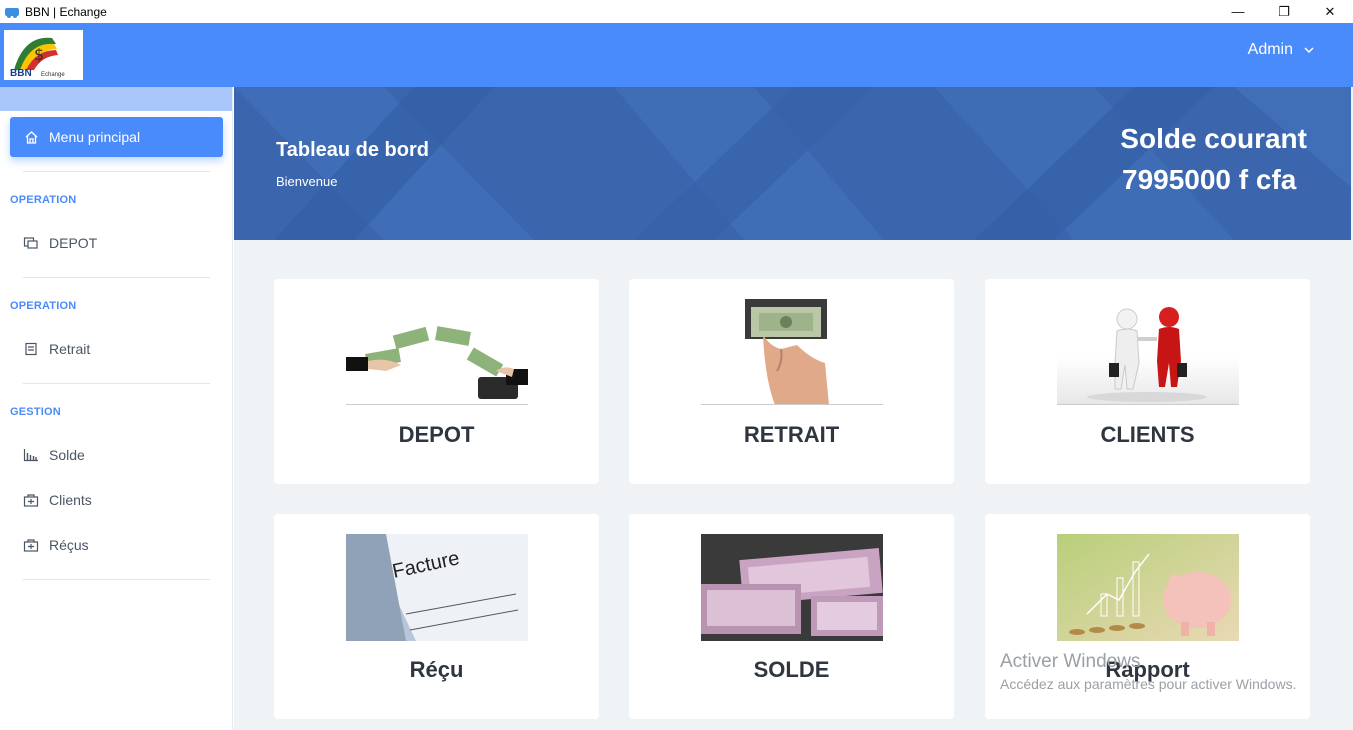  Describe the element at coordinates (1148, 352) in the screenshot. I see `handshake-image` at that location.